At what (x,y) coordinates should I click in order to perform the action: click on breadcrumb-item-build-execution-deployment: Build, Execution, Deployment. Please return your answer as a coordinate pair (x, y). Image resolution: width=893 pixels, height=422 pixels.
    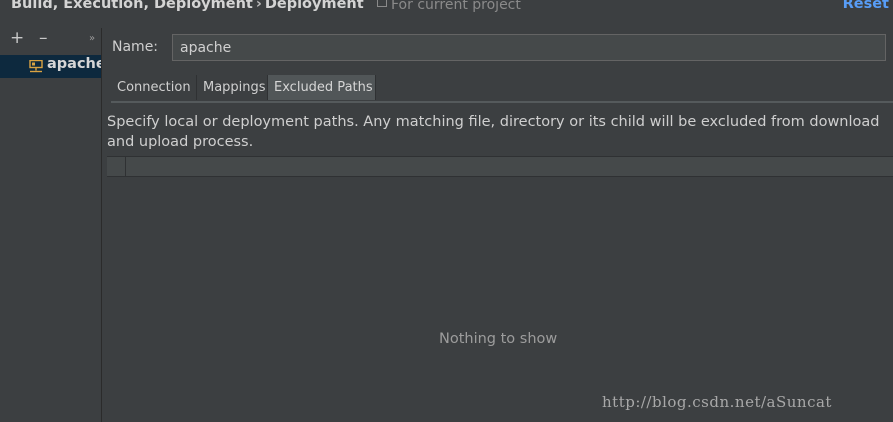
    Looking at the image, I should click on (132, 6).